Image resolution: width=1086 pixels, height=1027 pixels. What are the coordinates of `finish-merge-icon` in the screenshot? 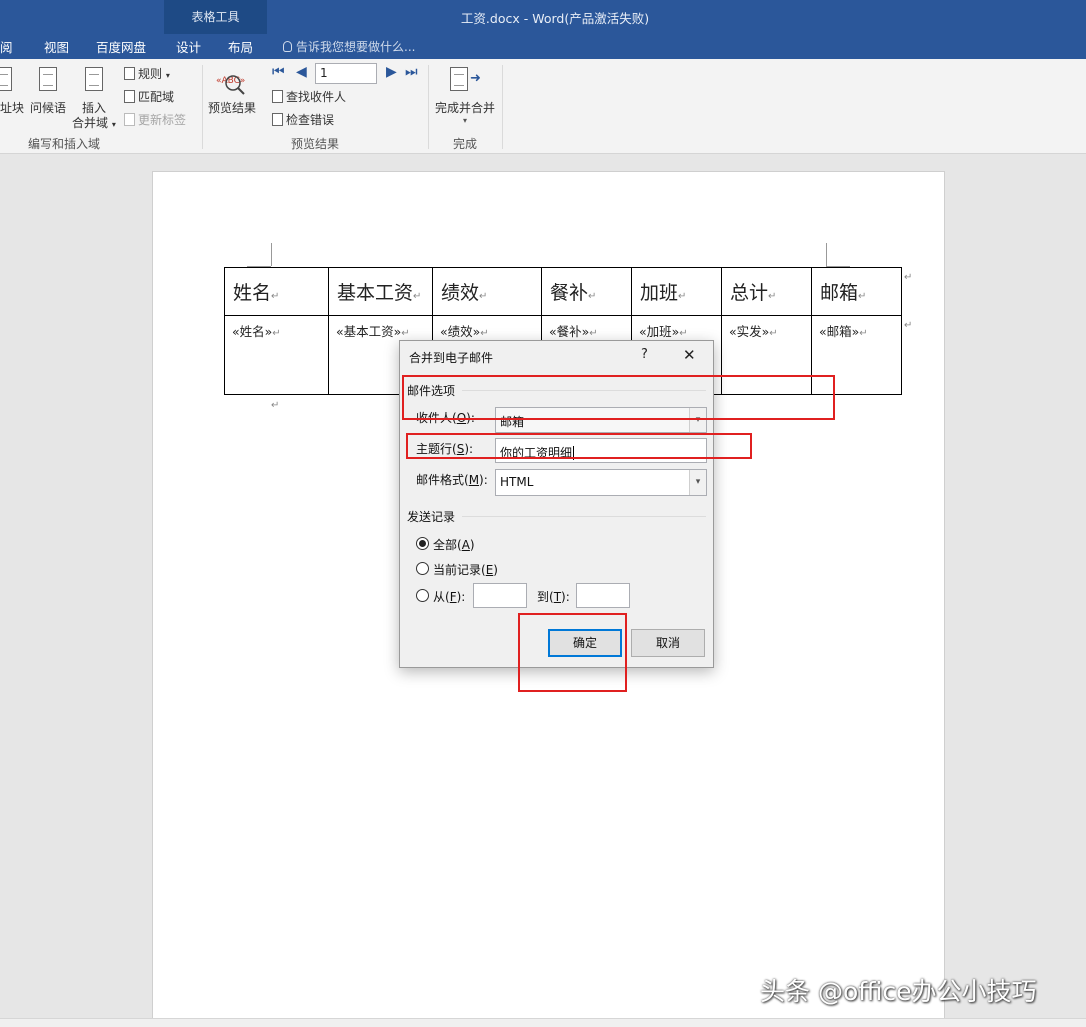 It's located at (459, 79).